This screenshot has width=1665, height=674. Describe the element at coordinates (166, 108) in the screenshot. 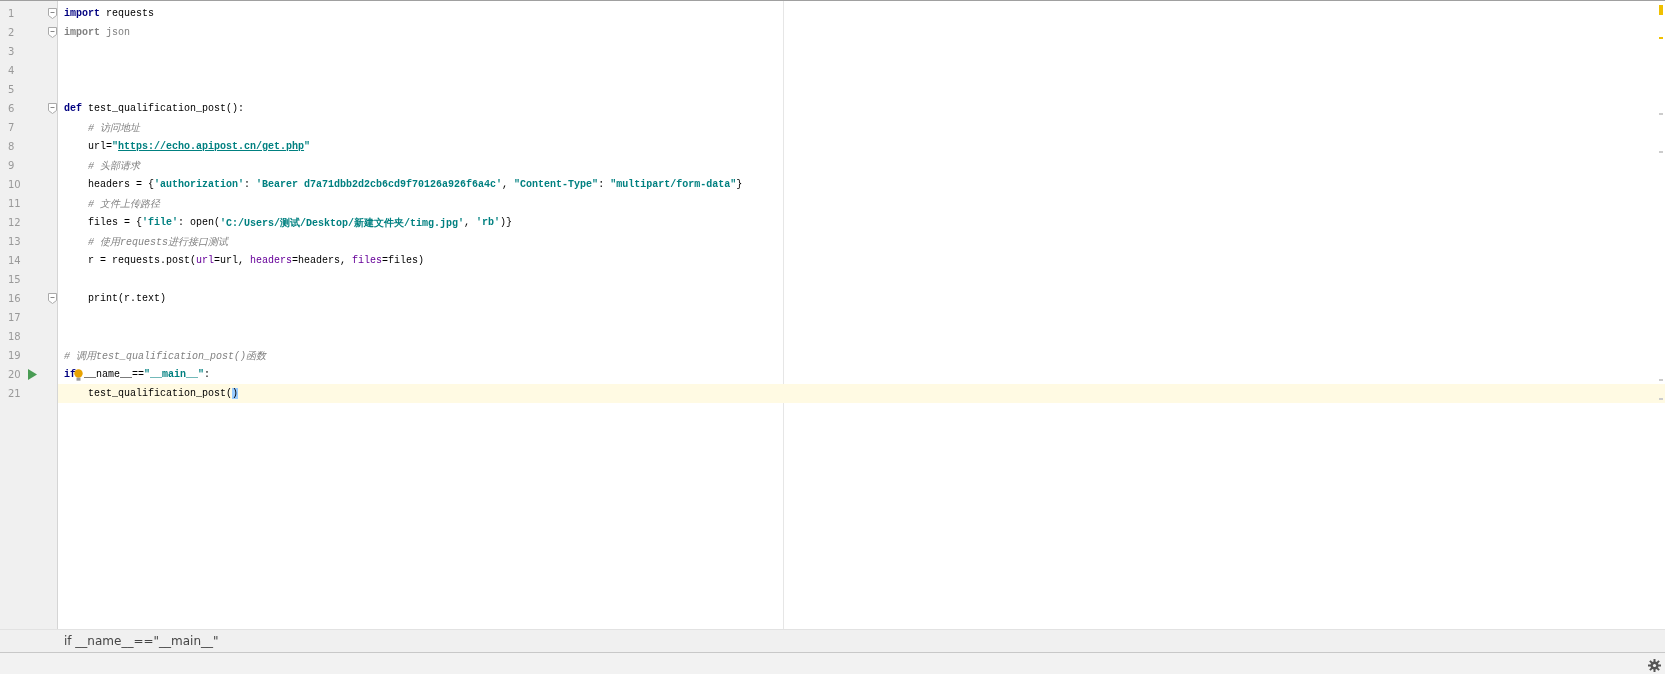

I see `code-text: test_qualification_post():` at that location.